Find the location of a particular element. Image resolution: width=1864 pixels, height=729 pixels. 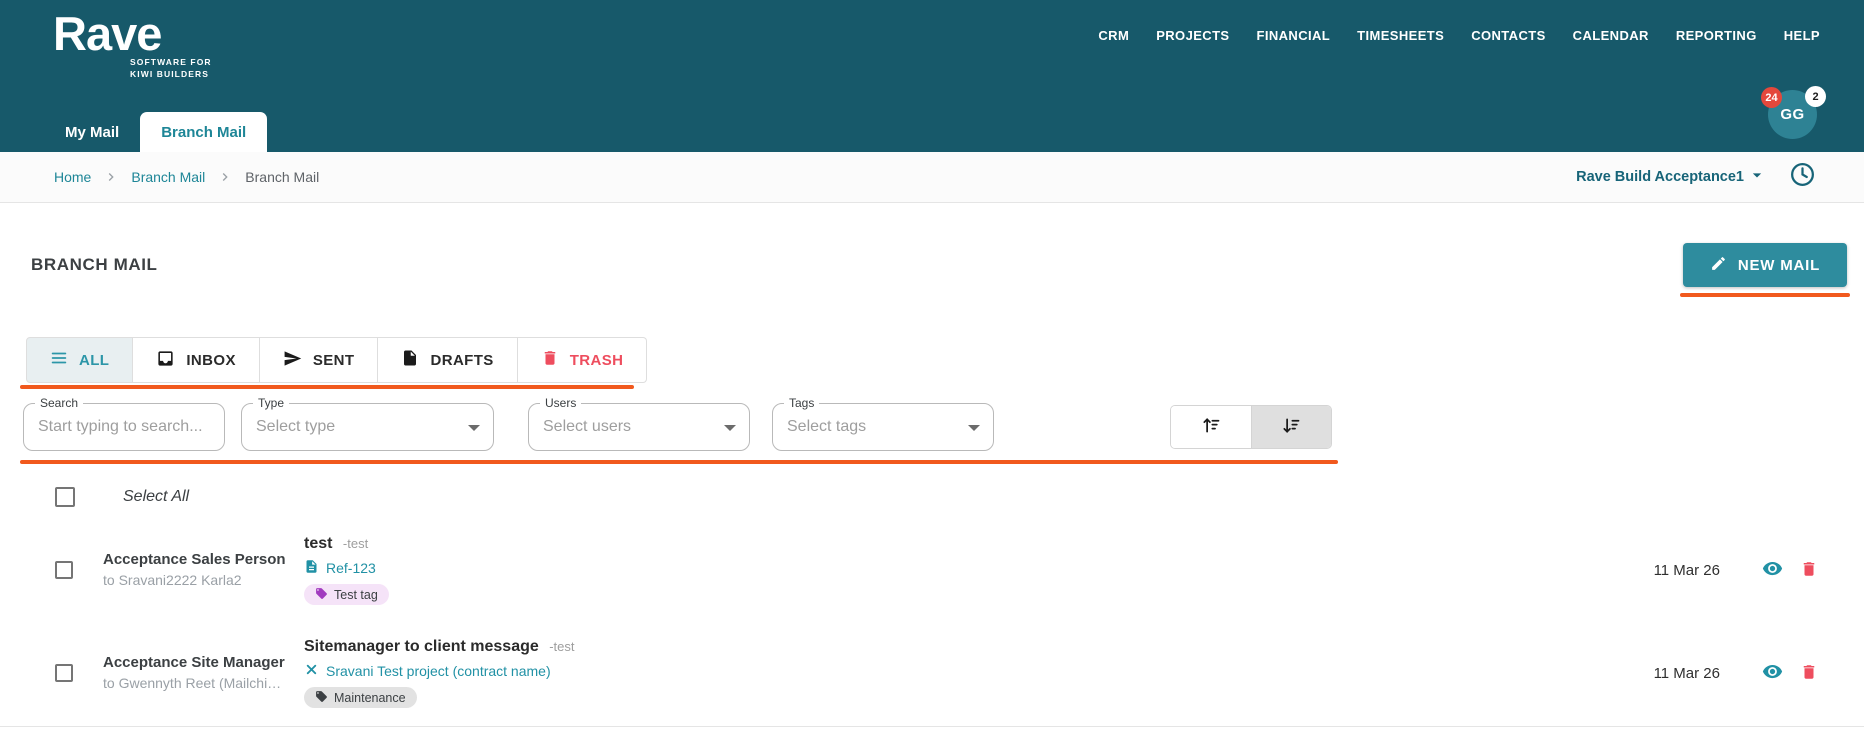

users-field-label: Users is located at coordinates (561, 403).